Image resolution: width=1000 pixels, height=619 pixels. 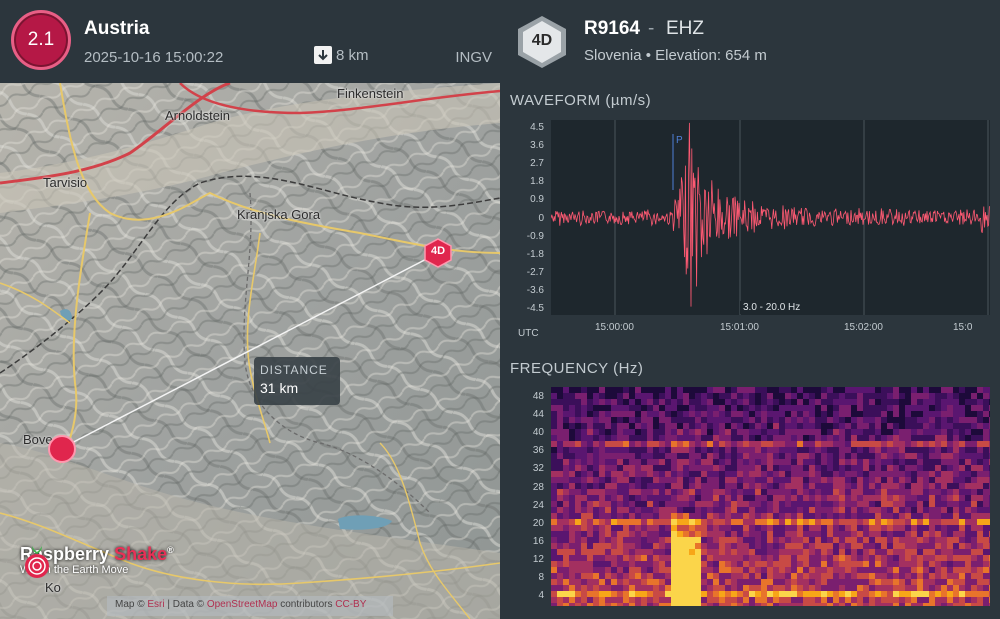 What do you see at coordinates (350, 604) in the screenshot?
I see `attribution-link: CC-BY` at bounding box center [350, 604].